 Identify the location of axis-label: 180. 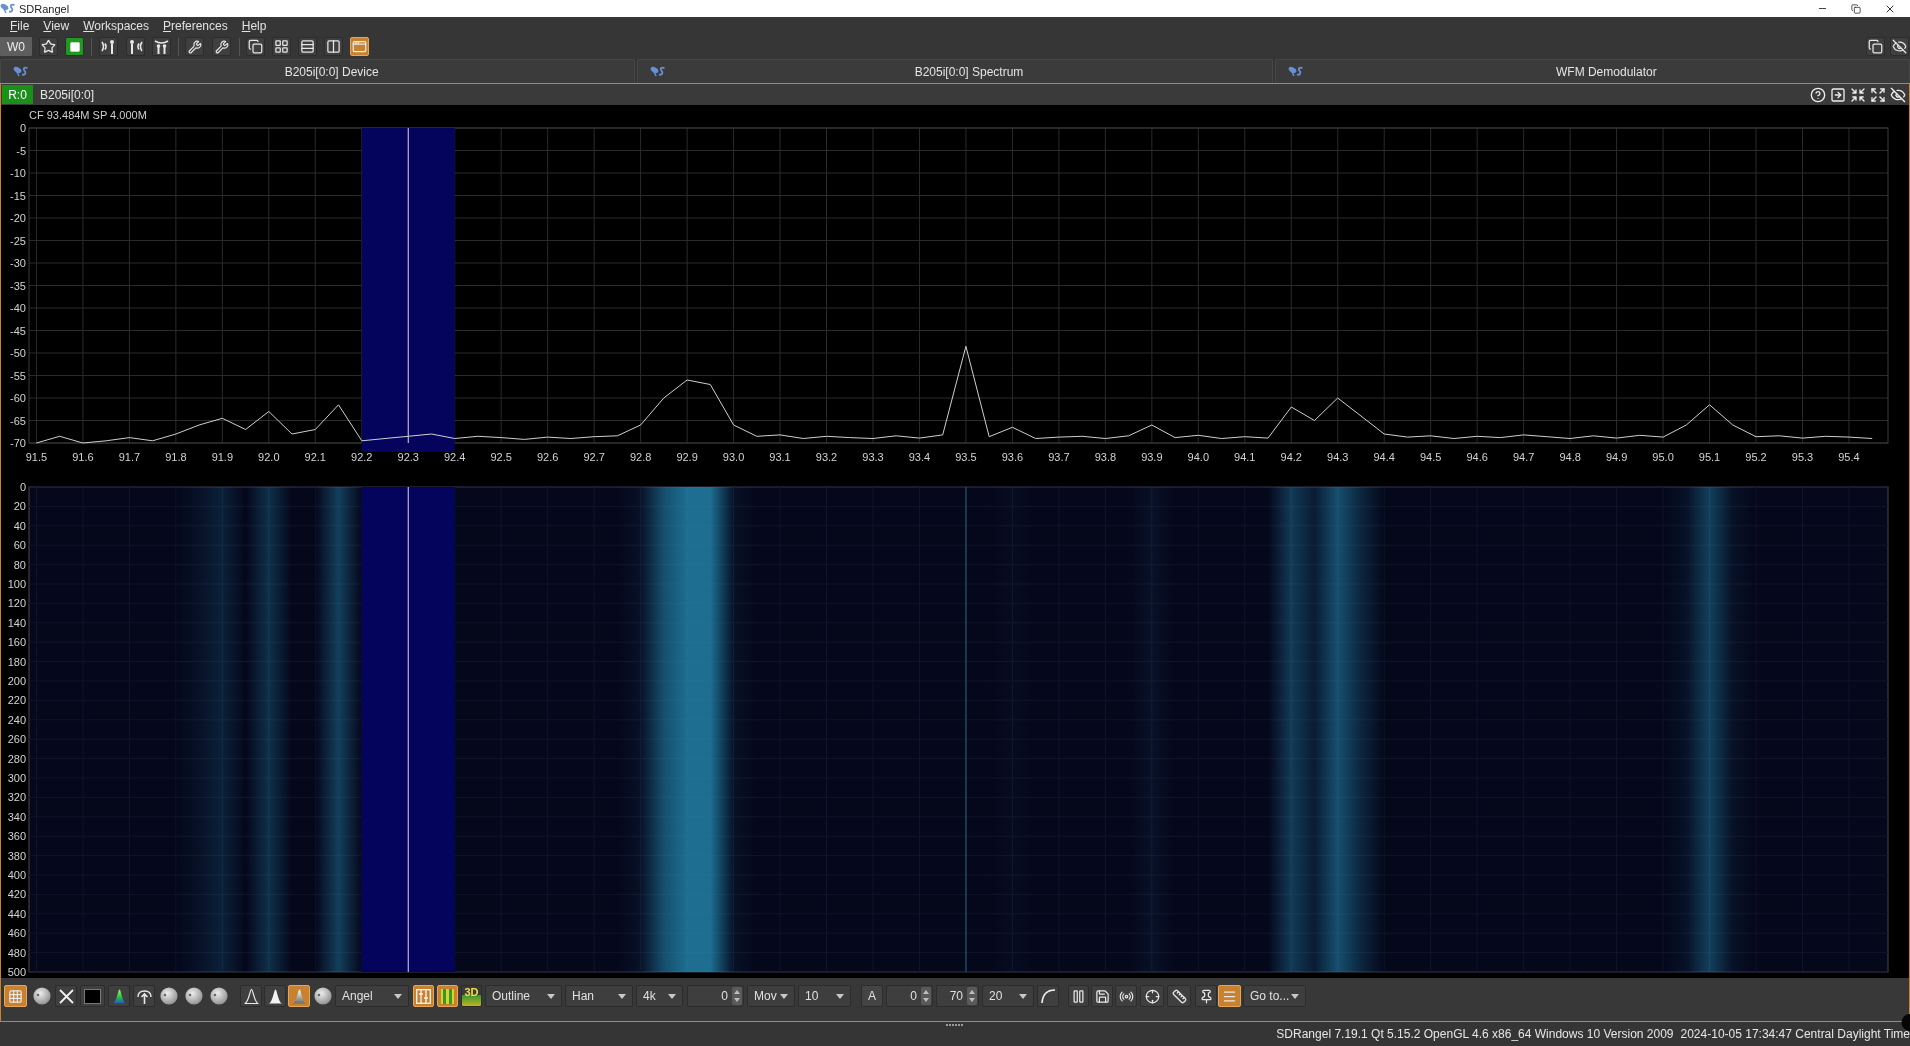
(16, 661).